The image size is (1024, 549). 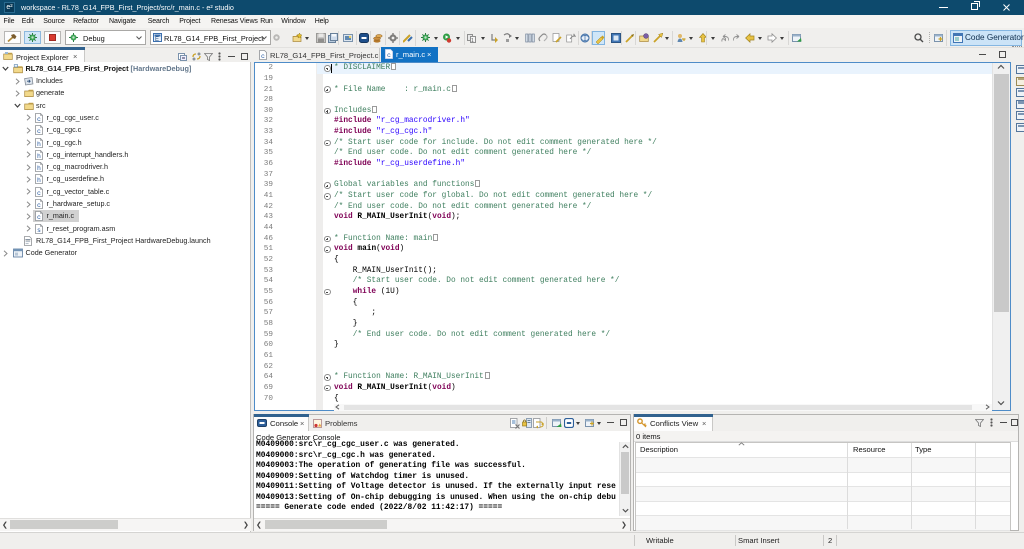 What do you see at coordinates (472, 40) in the screenshot?
I see `svg-text: 1` at bounding box center [472, 40].